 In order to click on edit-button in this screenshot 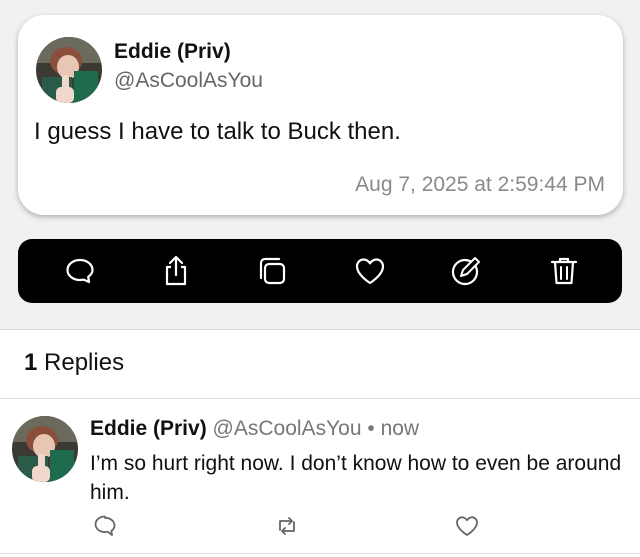, I will do `click(466, 271)`.